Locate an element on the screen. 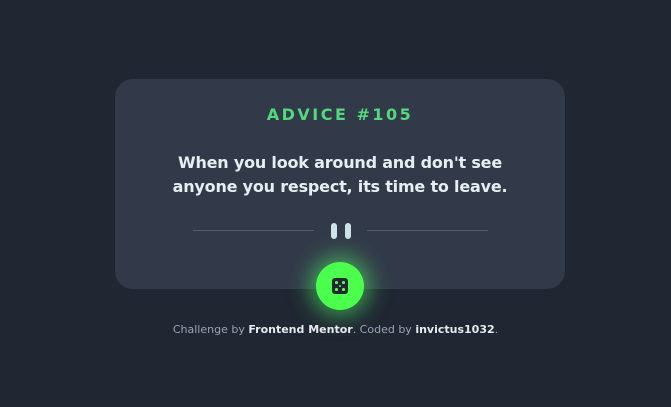 This screenshot has width=671, height=407. advice-number-label: ADVICE #105 is located at coordinates (340, 114).